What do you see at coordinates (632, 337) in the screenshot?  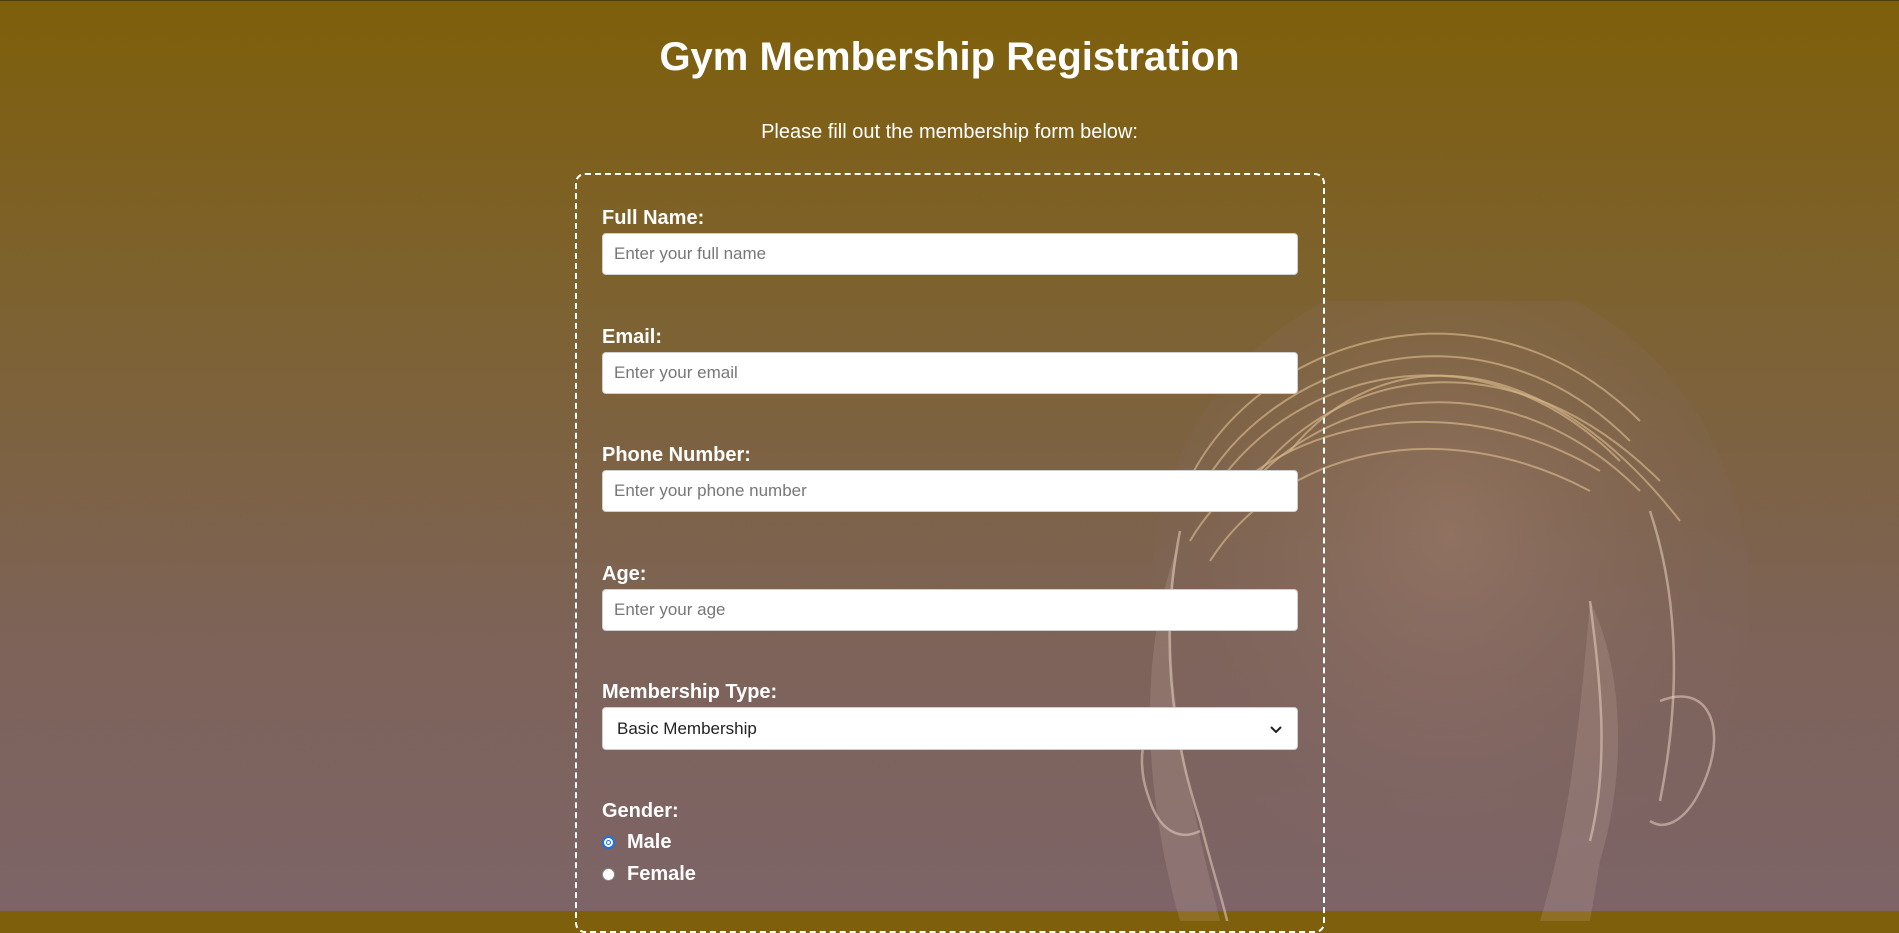 I see `email-label: Email:` at bounding box center [632, 337].